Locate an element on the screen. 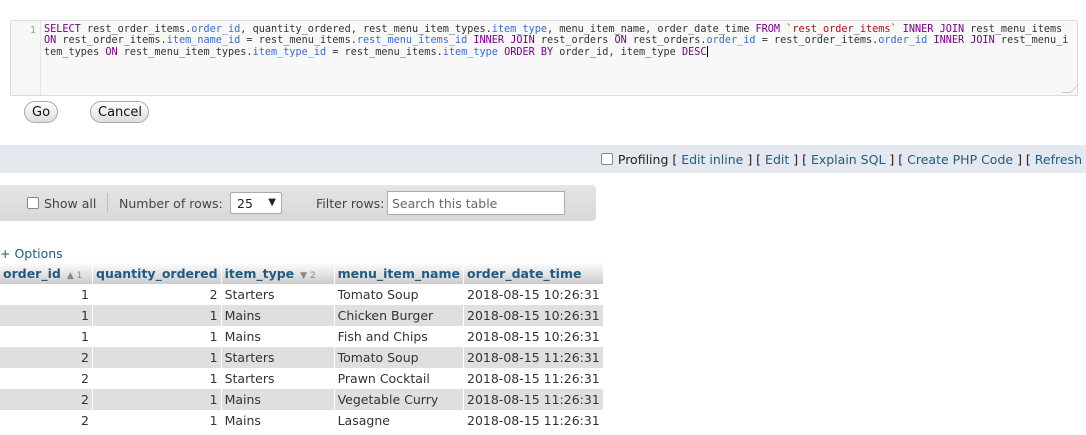  sql-token: `rest_order_items` is located at coordinates (841, 29).